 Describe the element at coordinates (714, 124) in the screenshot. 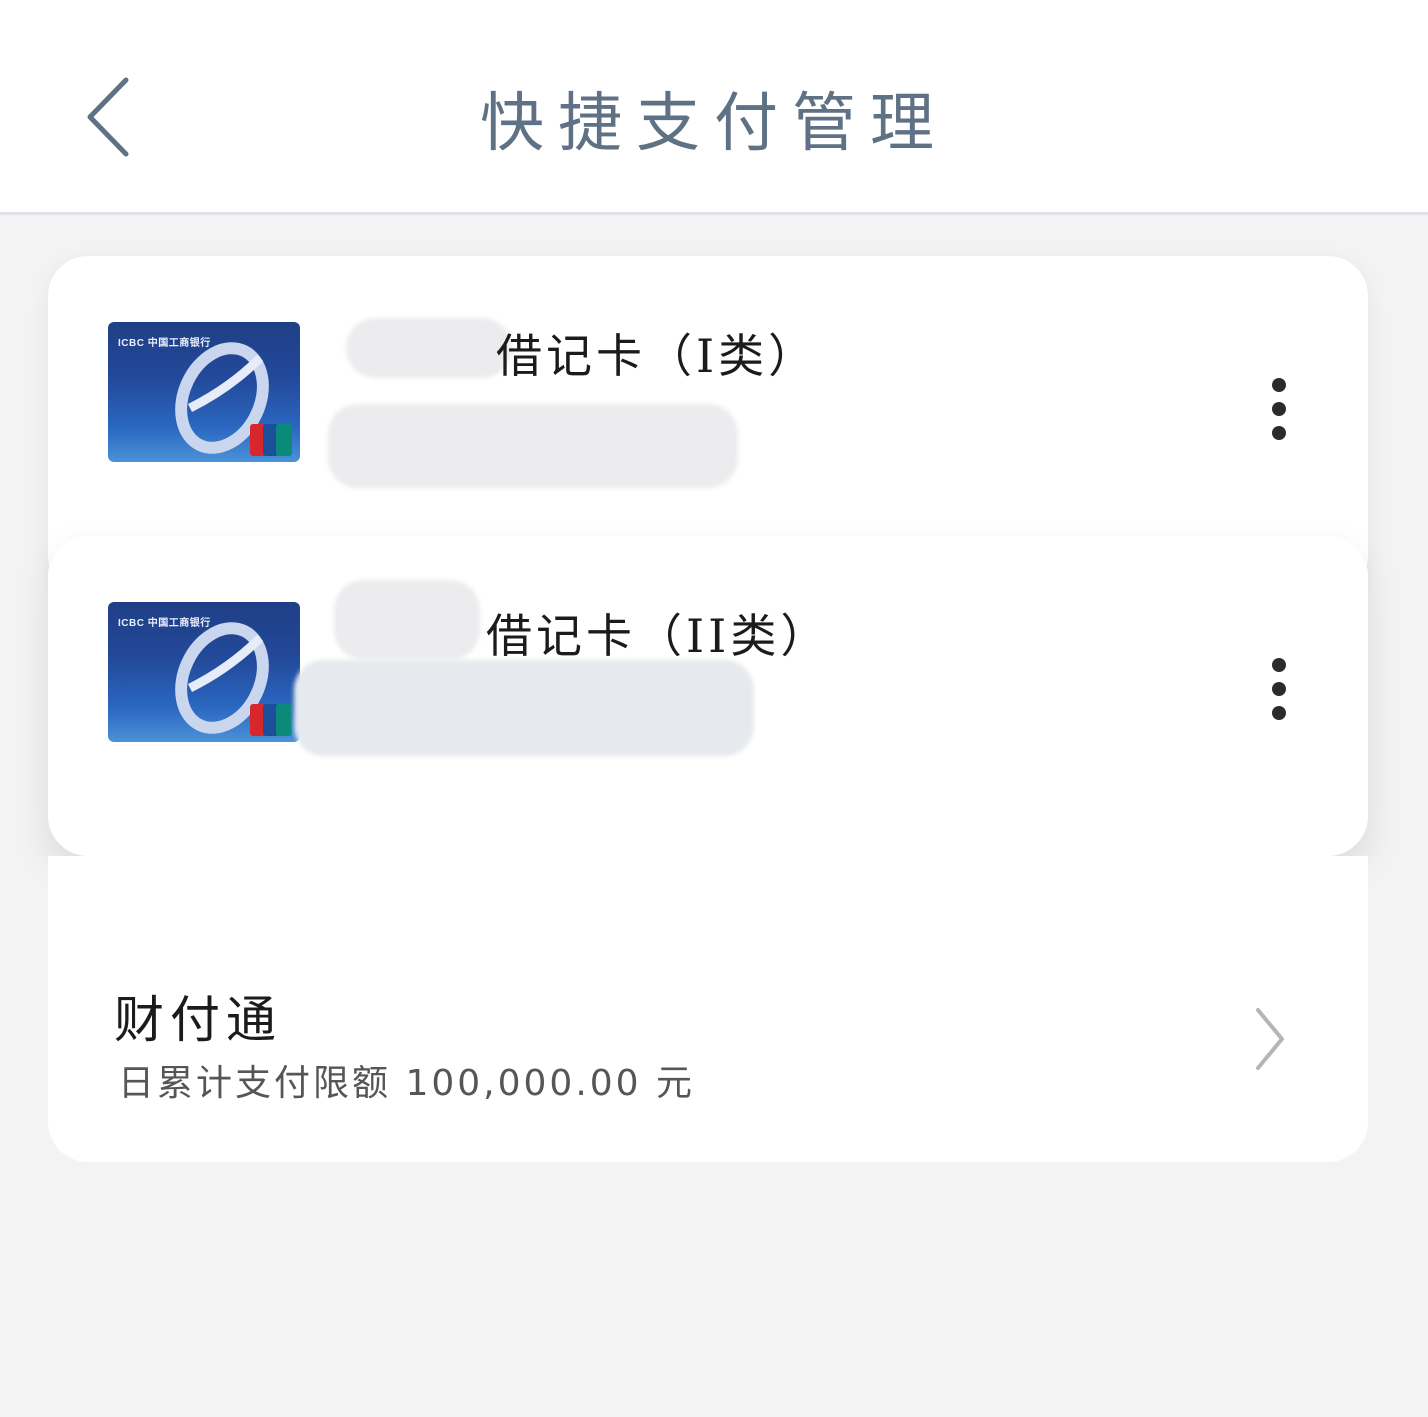

I see `page-title: 快捷支付管理` at that location.